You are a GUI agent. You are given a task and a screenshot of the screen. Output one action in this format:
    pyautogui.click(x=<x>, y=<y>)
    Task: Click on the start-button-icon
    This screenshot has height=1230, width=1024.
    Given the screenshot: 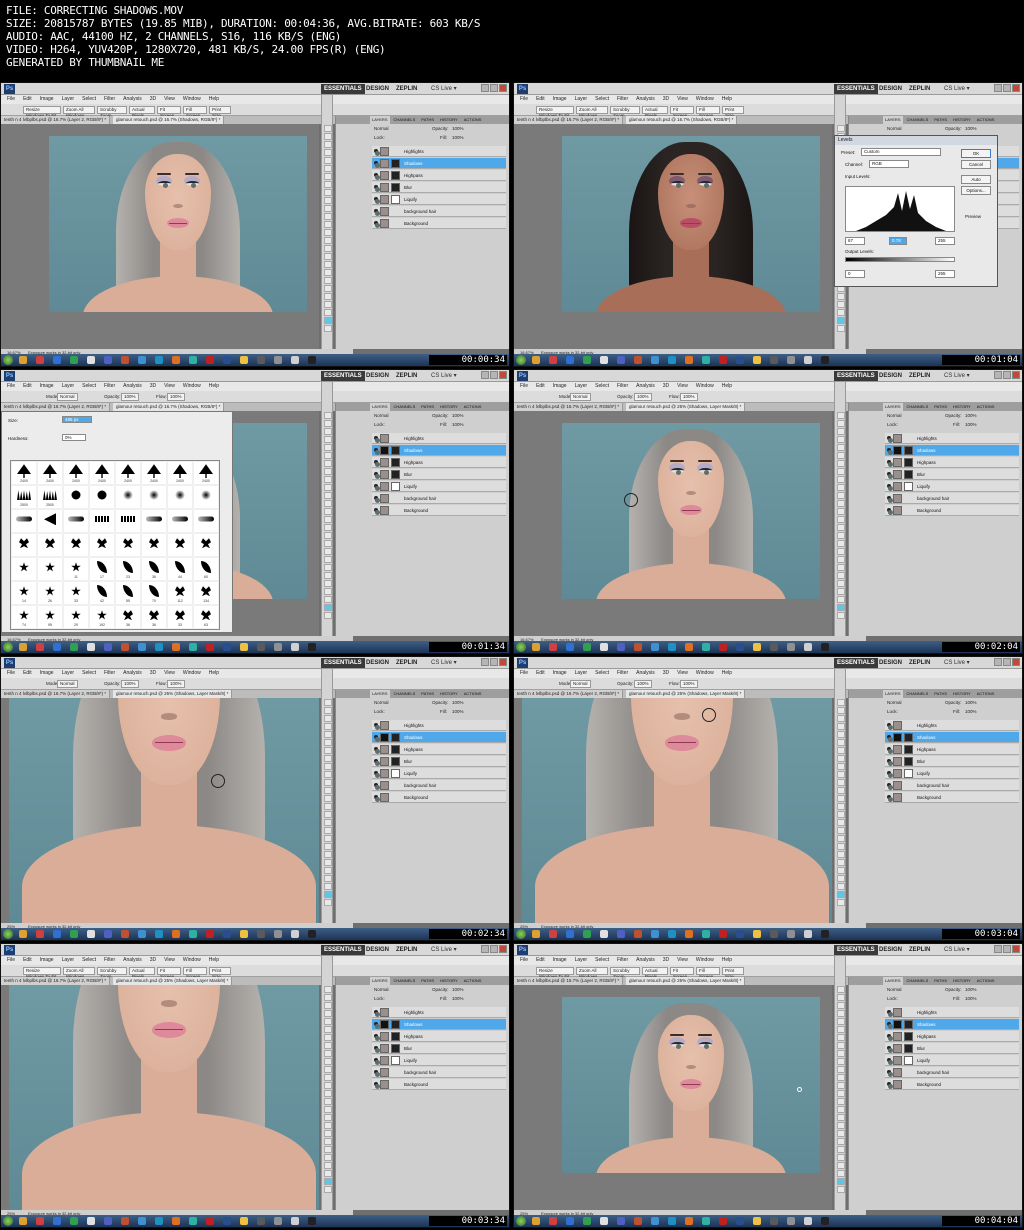 What is the action you would take?
    pyautogui.click(x=521, y=647)
    